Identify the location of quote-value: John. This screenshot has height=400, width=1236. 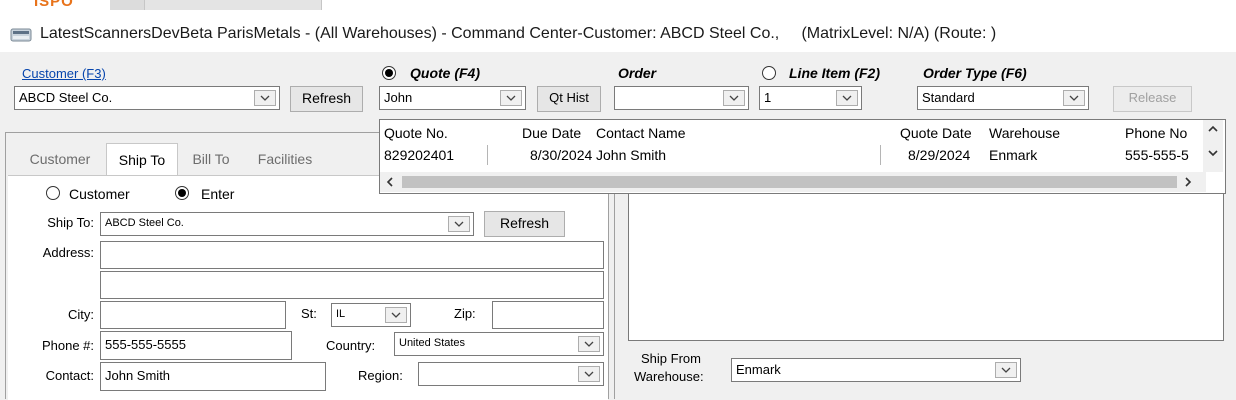
(398, 97).